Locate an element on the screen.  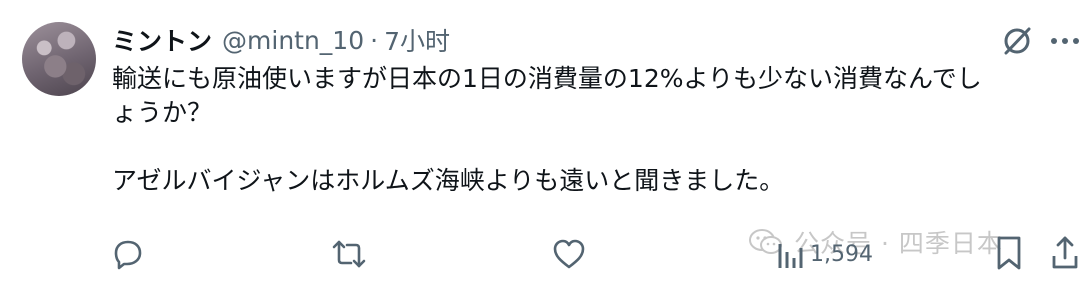
bookmark-icon is located at coordinates (1009, 253).